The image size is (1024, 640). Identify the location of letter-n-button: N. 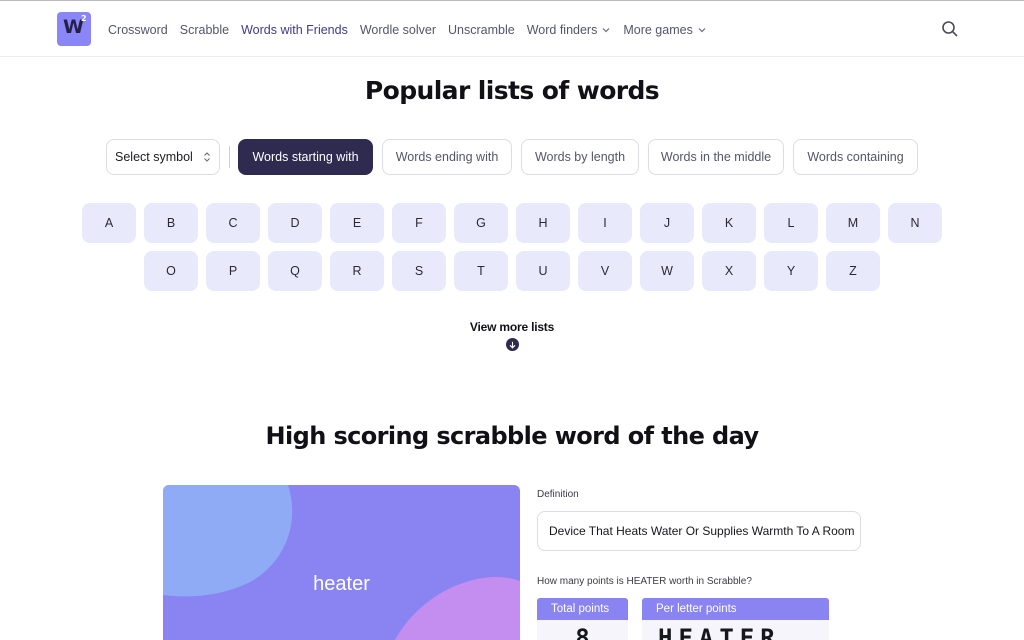
(915, 223).